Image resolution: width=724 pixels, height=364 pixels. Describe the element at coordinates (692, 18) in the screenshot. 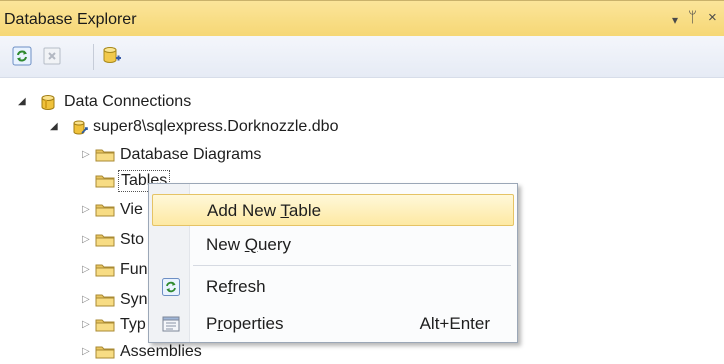

I see `pin-icon: ᛘ` at that location.